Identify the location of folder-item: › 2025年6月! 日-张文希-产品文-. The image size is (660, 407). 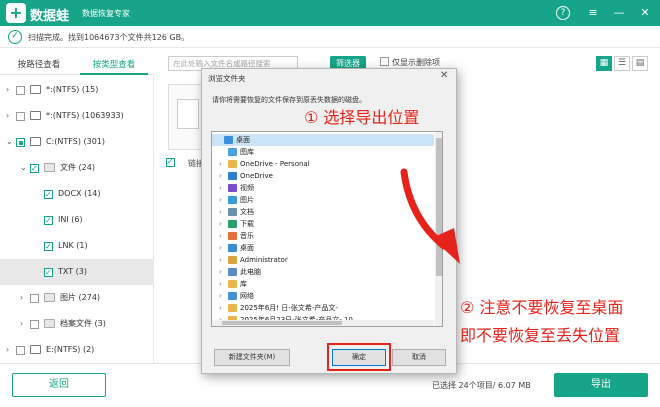
(323, 308).